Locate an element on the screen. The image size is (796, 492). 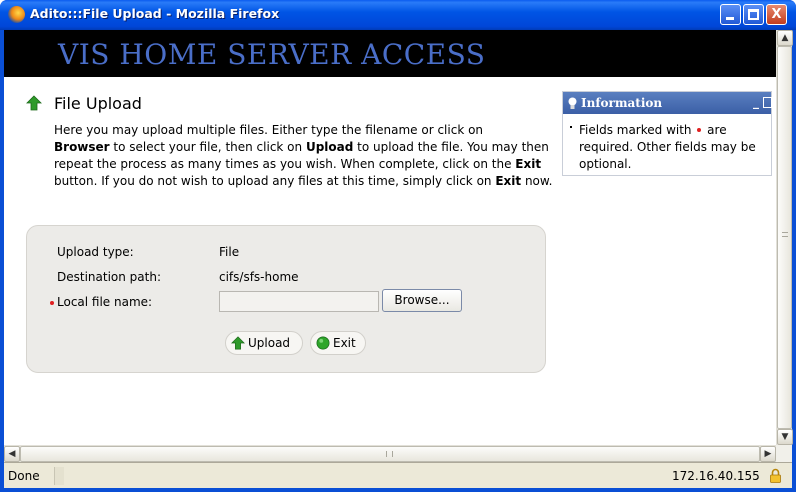
title-bar: Adito:::File Upload - Mozilla Firefox X is located at coordinates (398, 15).